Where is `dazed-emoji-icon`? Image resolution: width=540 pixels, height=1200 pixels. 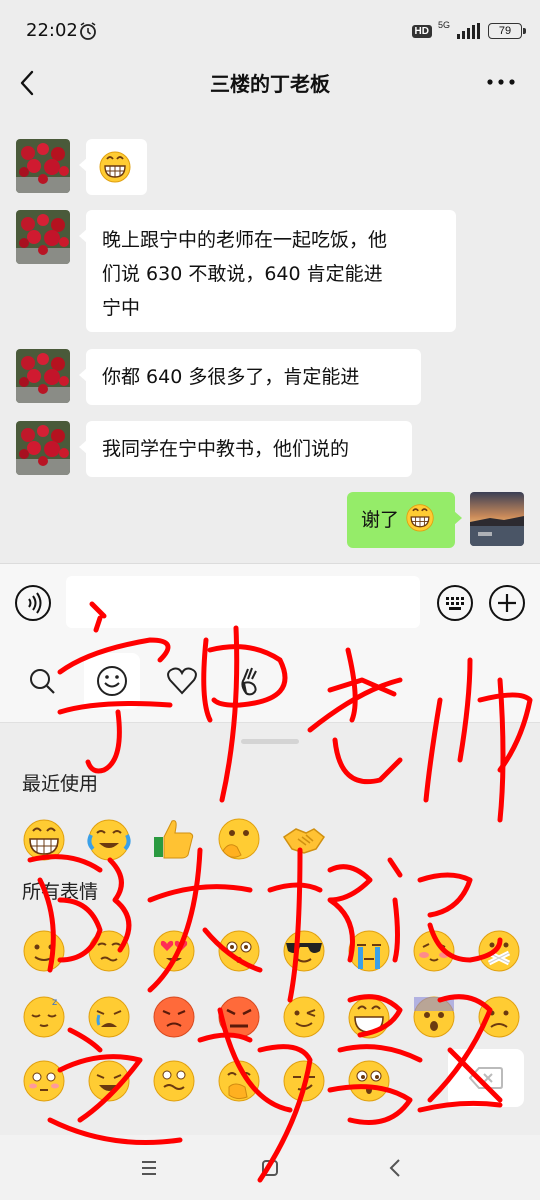 dazed-emoji-icon is located at coordinates (239, 951).